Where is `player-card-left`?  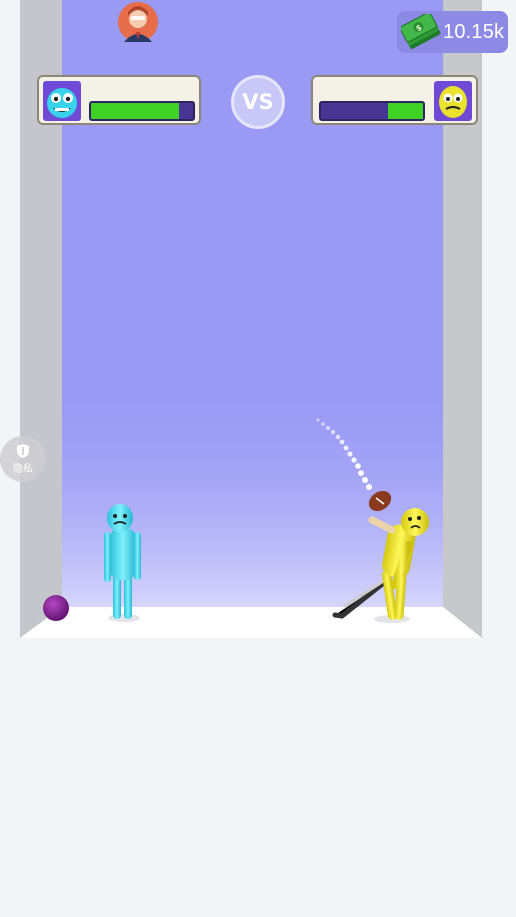
player-card-left is located at coordinates (119, 100).